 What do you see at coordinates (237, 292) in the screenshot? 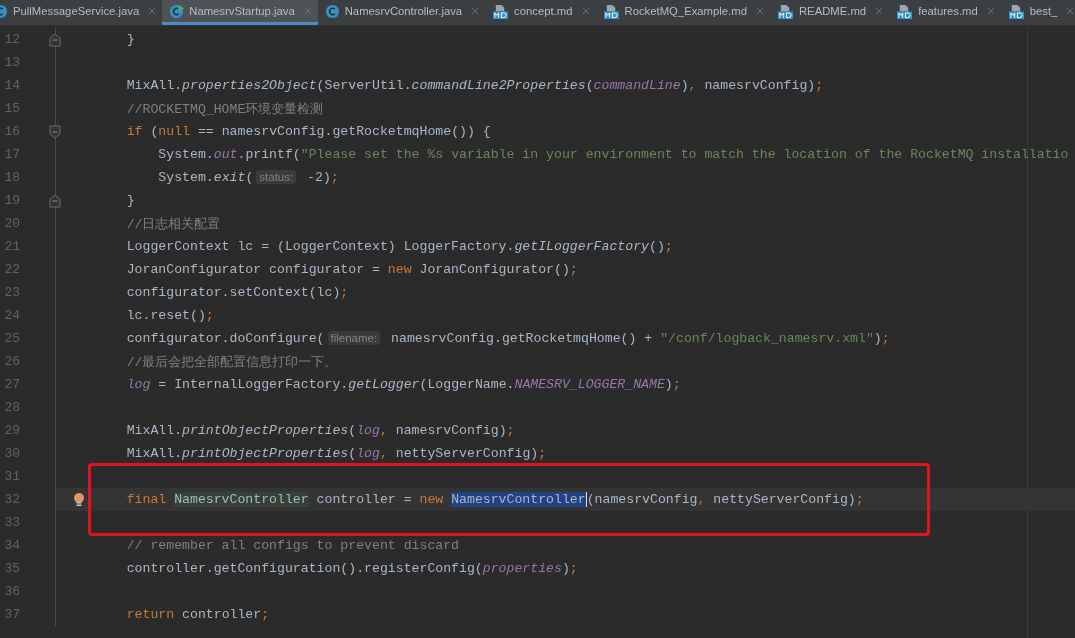
I see `code-line: configurator.setContext(lc);` at bounding box center [237, 292].